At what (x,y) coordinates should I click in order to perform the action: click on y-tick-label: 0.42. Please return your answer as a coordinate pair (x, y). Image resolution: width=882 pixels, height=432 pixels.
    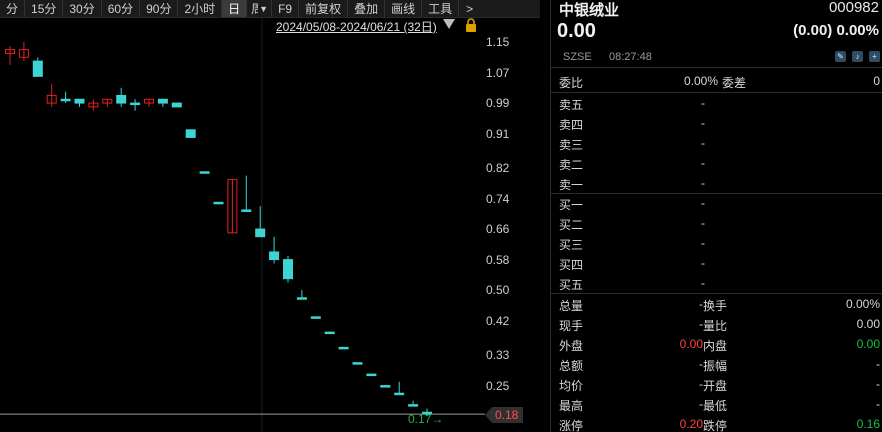
    Looking at the image, I should click on (498, 320).